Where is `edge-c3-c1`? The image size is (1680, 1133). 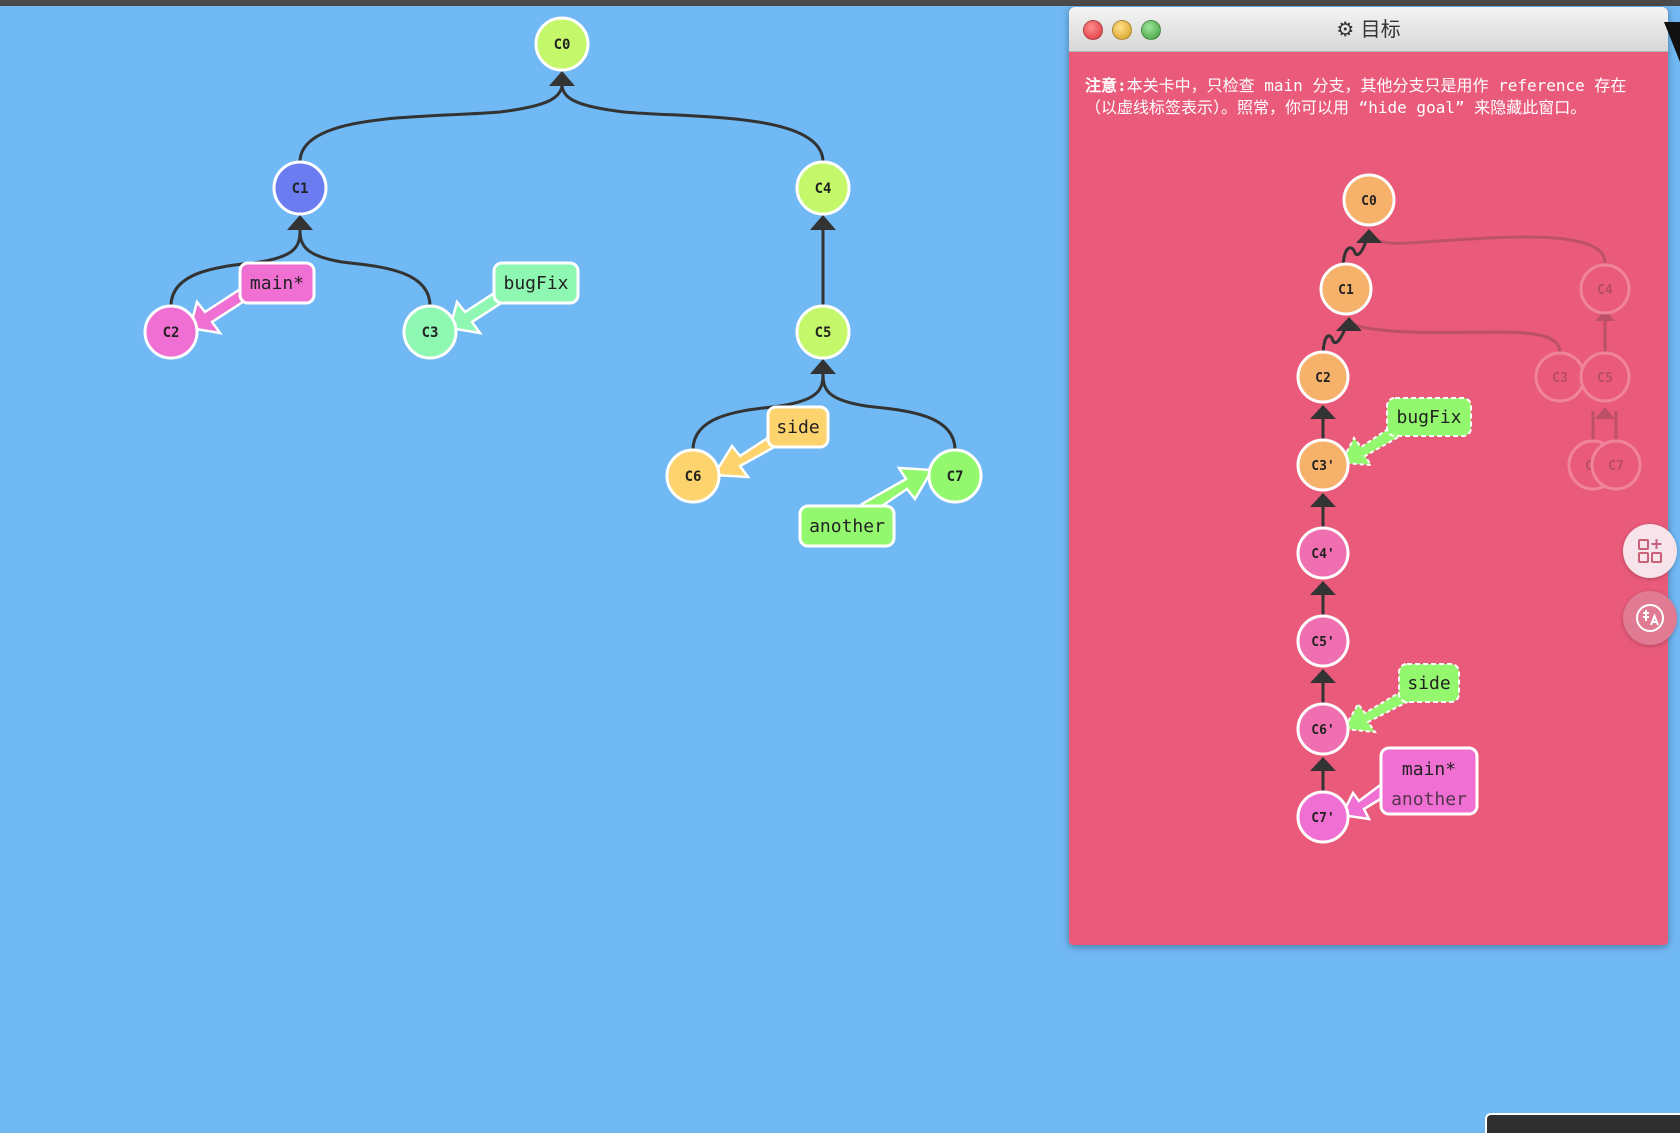 edge-c3-c1 is located at coordinates (365, 268).